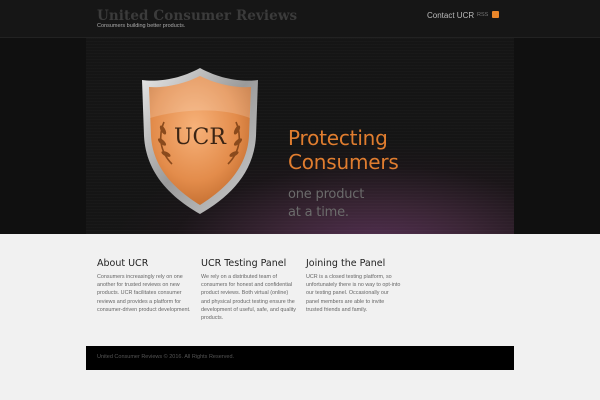  I want to click on section-title: Joining the Panel, so click(346, 263).